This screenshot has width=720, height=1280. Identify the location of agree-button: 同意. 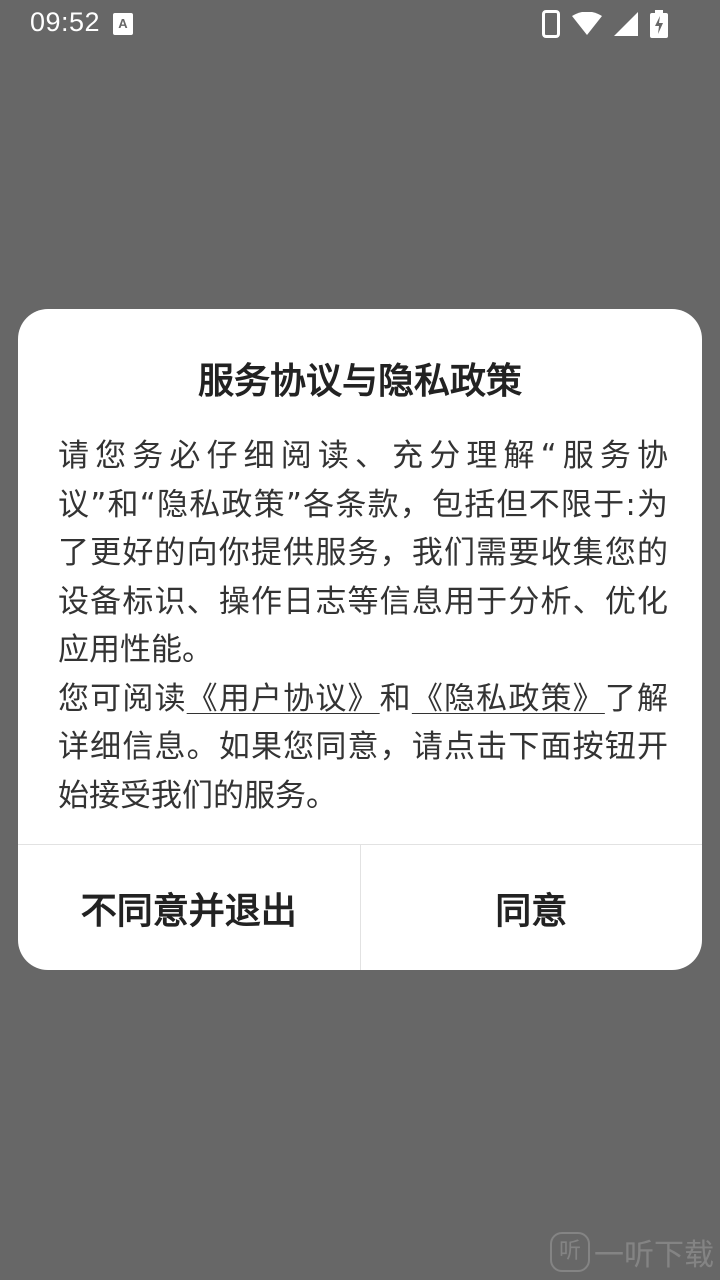
(532, 907).